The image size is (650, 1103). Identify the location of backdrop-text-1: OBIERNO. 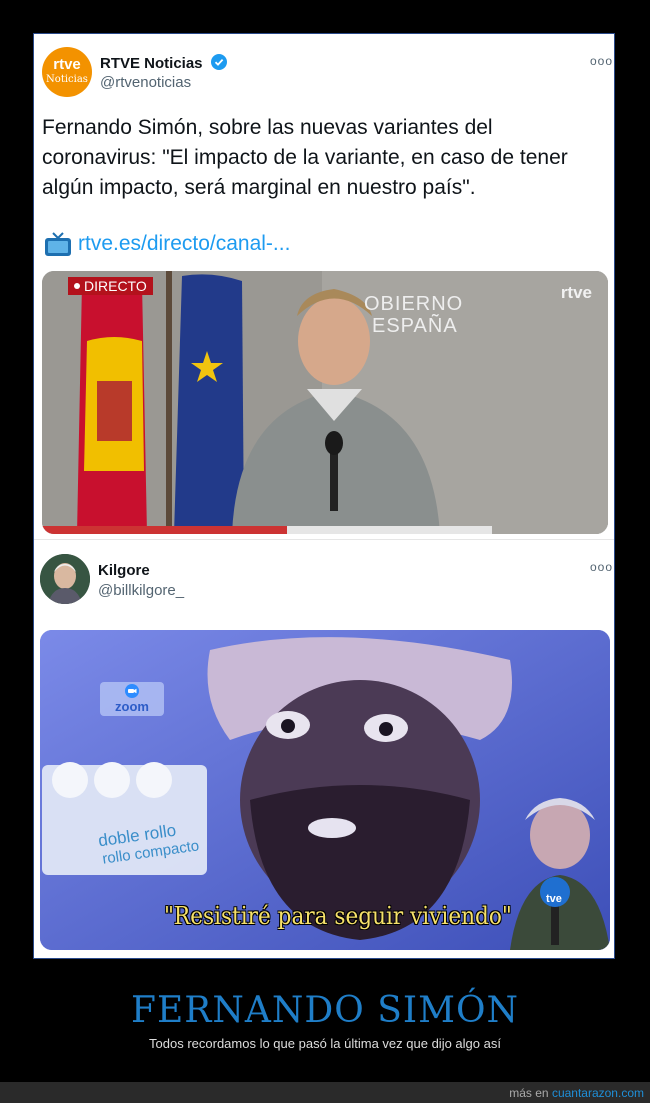
(414, 304).